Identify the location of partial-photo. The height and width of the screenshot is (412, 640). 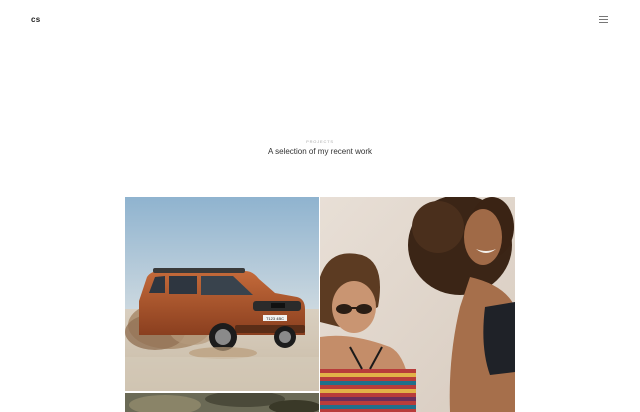
(222, 402).